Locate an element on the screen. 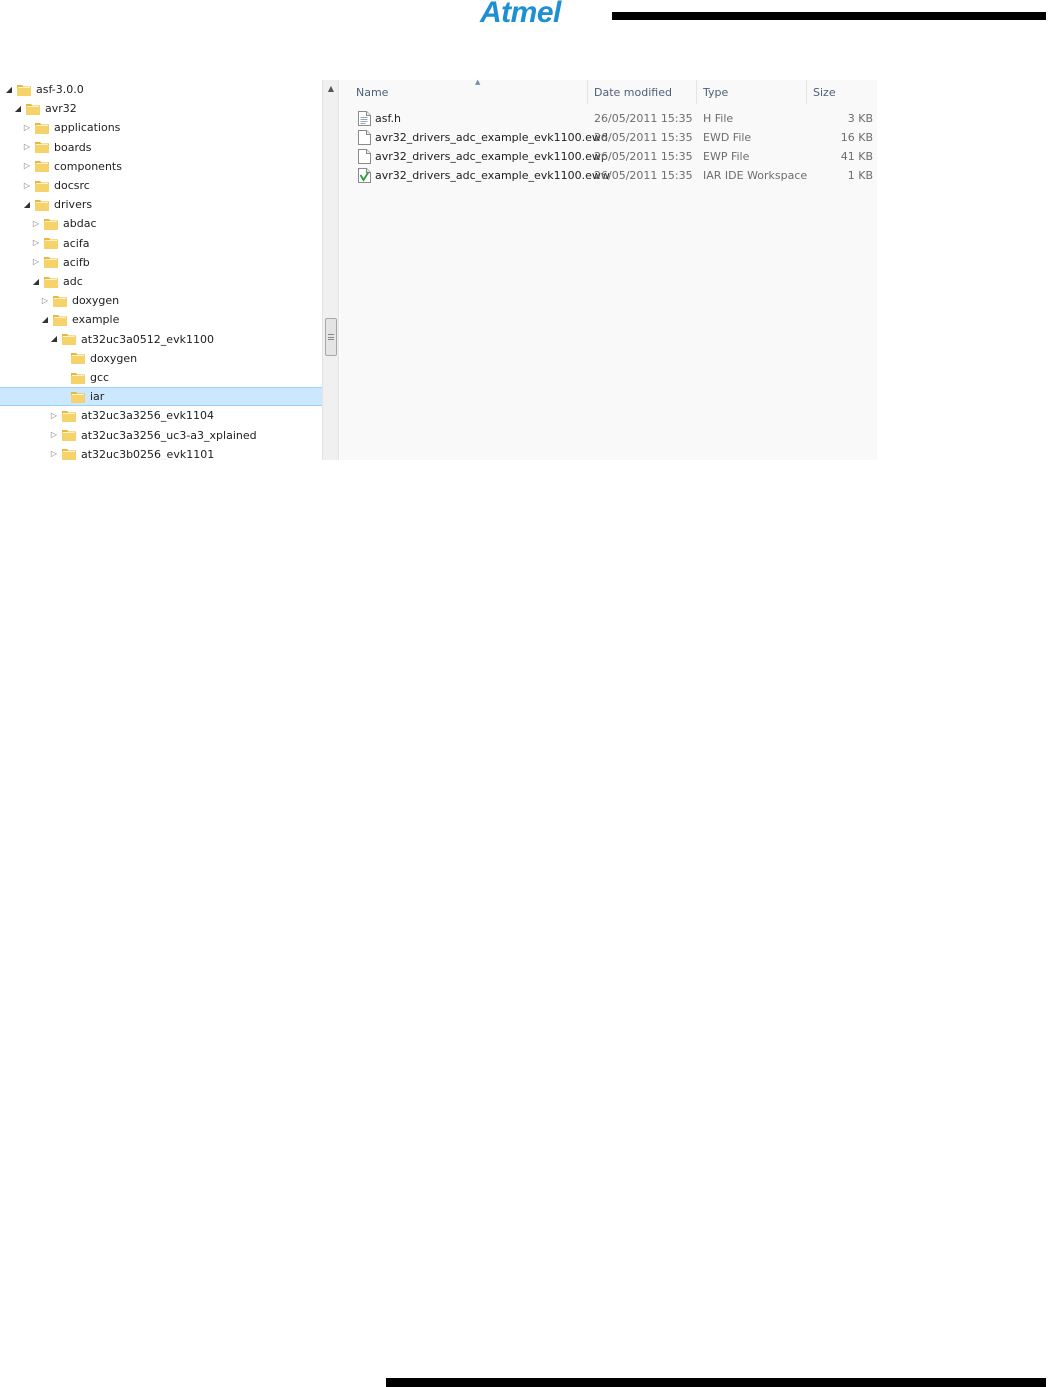 This screenshot has height=1387, width=1058. tree-item-label: applications is located at coordinates (87, 128).